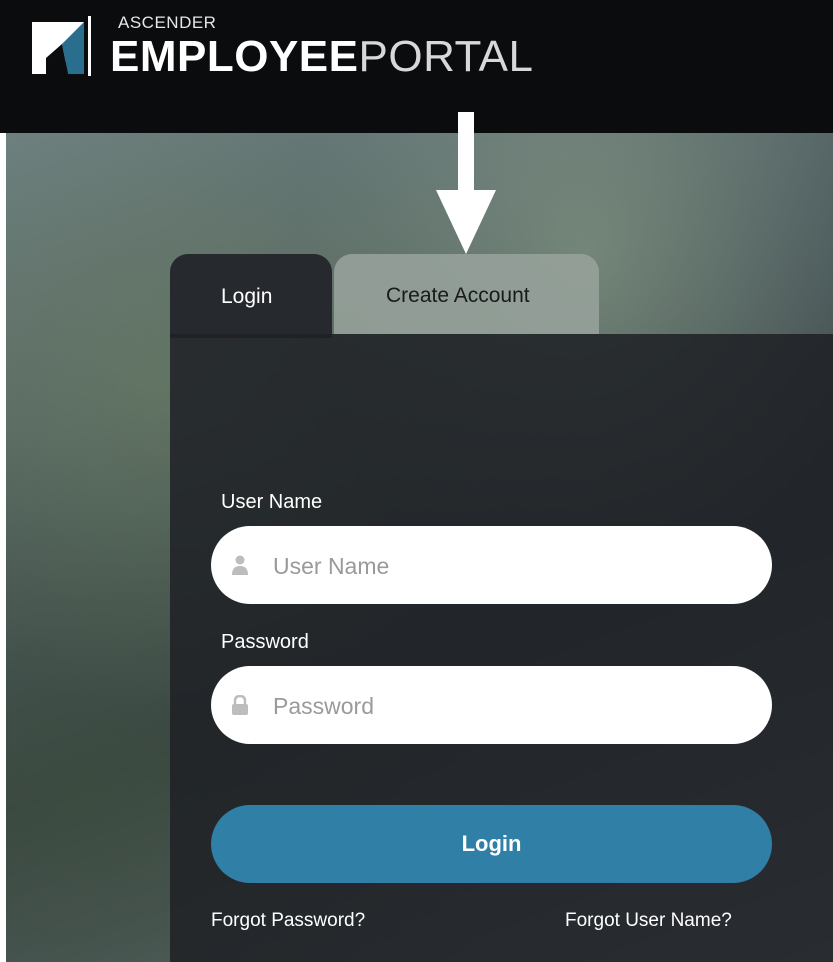  I want to click on forgot-username-link: Forgot User Name?, so click(648, 921).